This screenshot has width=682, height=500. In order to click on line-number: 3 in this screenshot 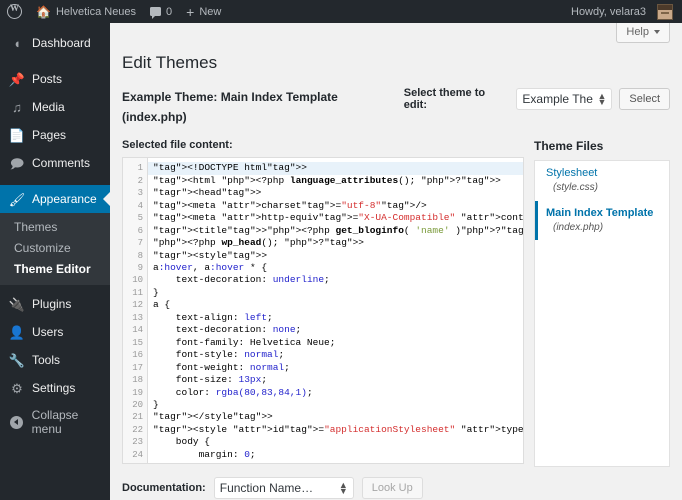, I will do `click(140, 193)`.